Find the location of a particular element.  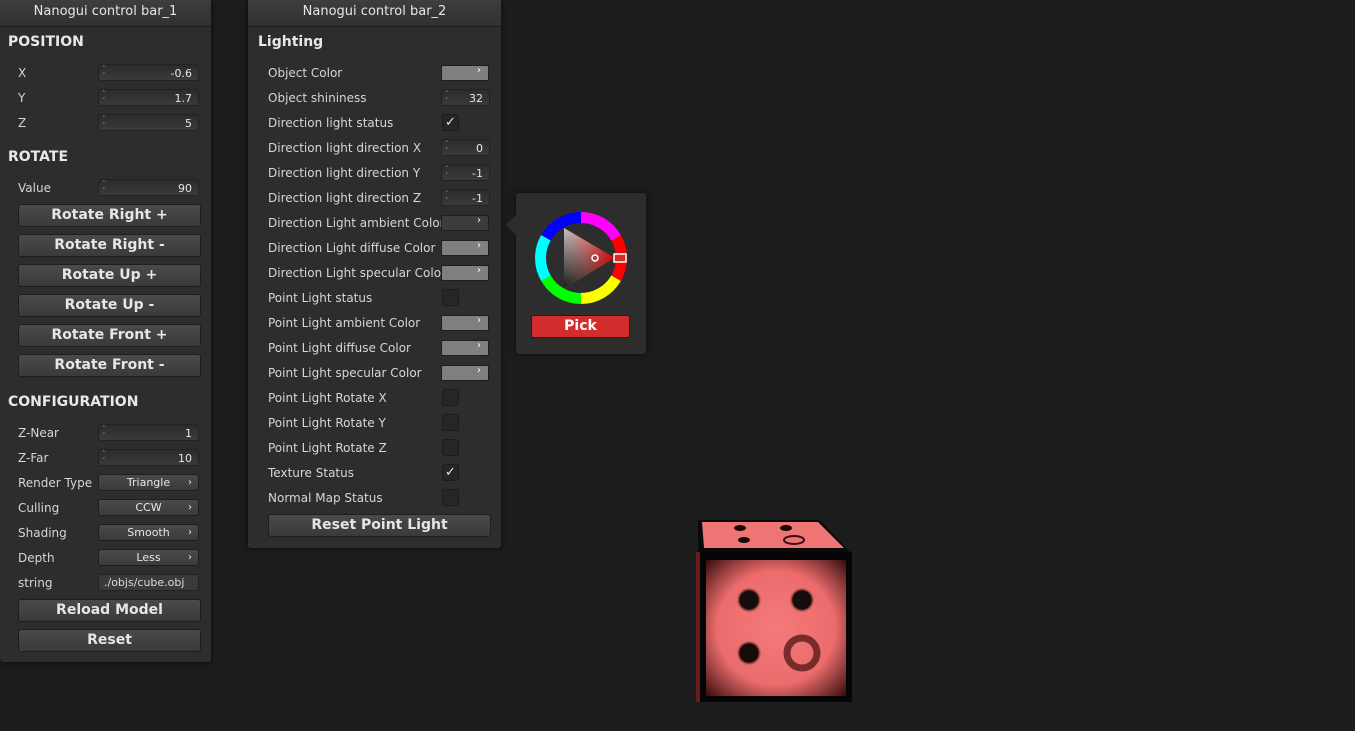

panel-1-title: Nanogui control bar_1 is located at coordinates (105, 13).